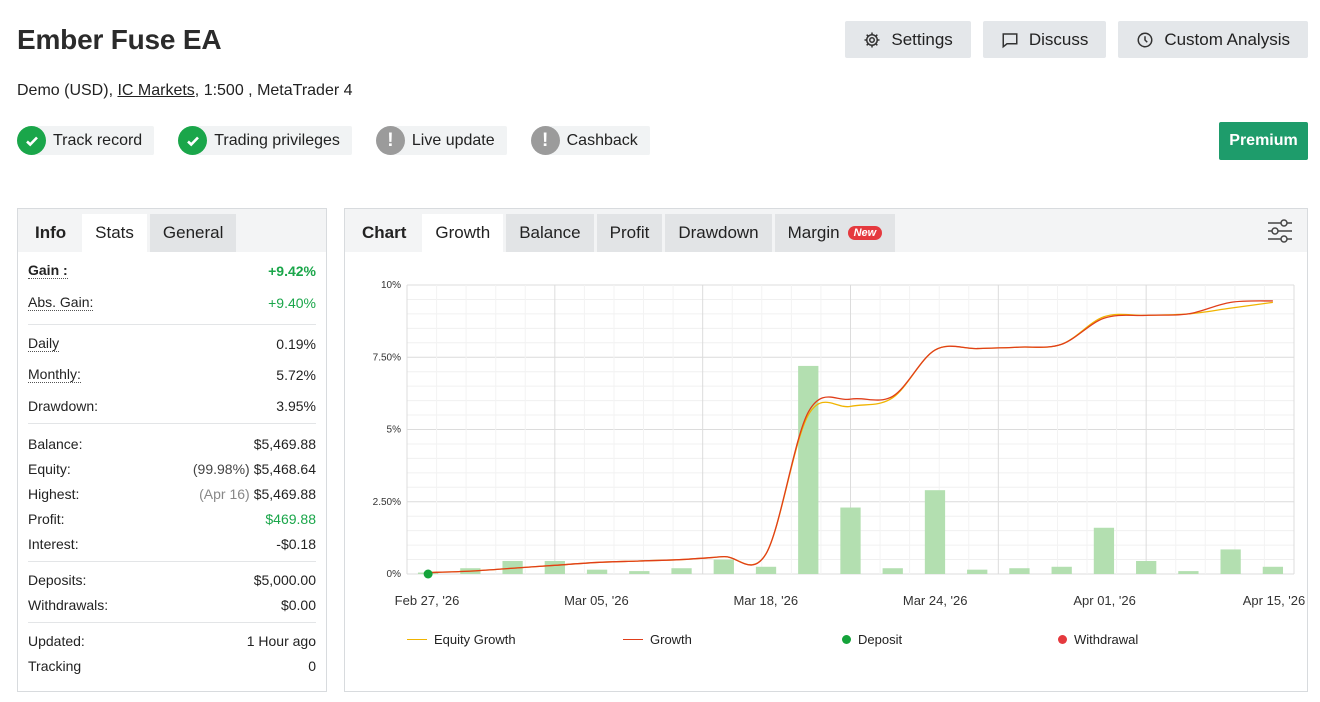 Image resolution: width=1320 pixels, height=702 pixels. What do you see at coordinates (629, 233) in the screenshot?
I see `tab-profit: Profit` at bounding box center [629, 233].